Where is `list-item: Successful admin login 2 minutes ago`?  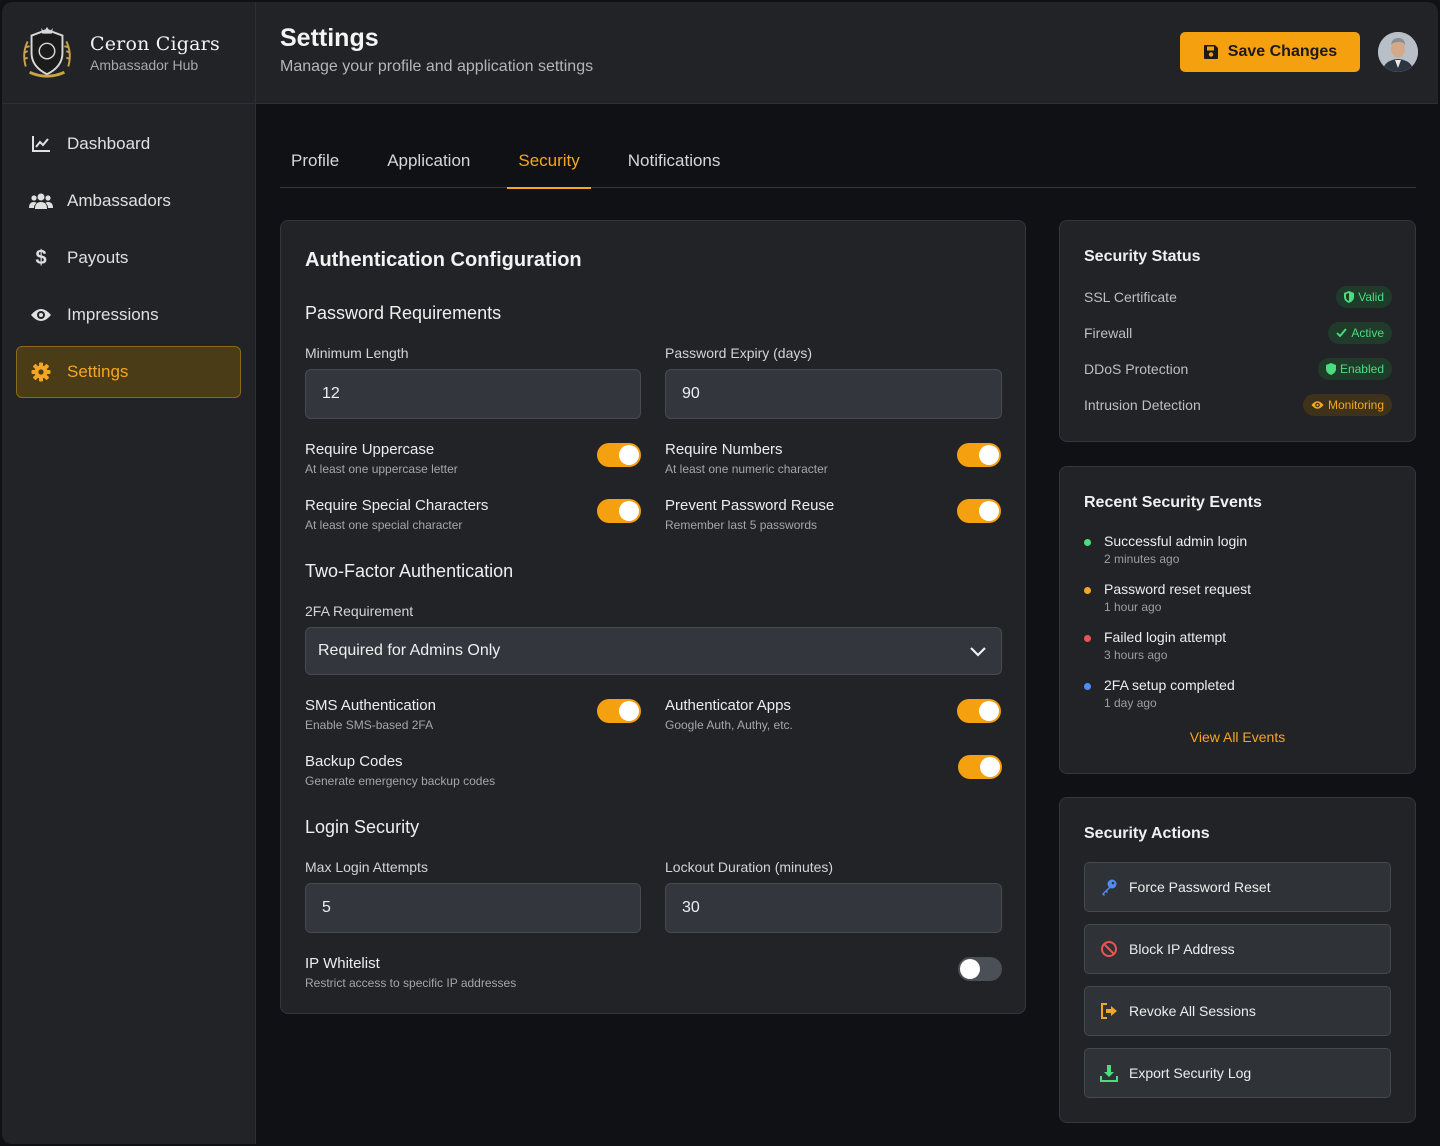
list-item: Successful admin login 2 minutes ago is located at coordinates (1234, 549).